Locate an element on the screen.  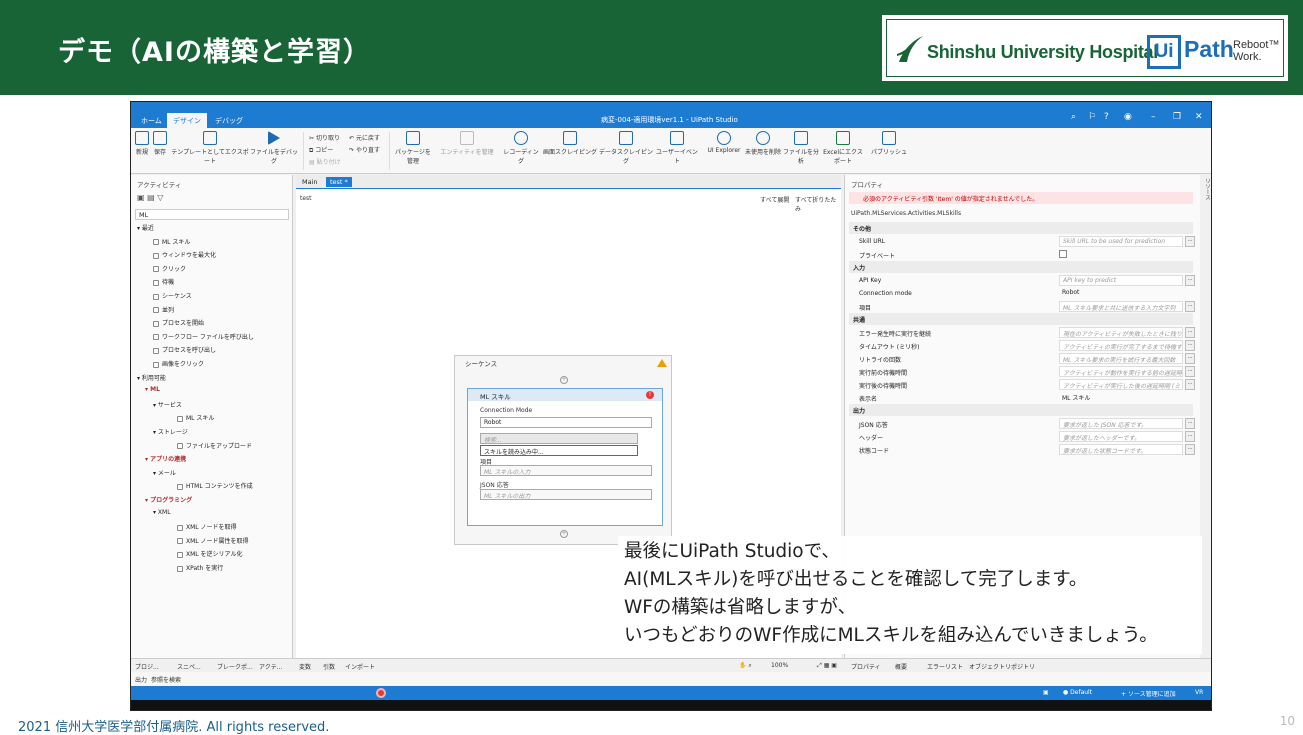
activity-tree-item: ワークフロー ファイルを呼び出し is located at coordinates (203, 336).